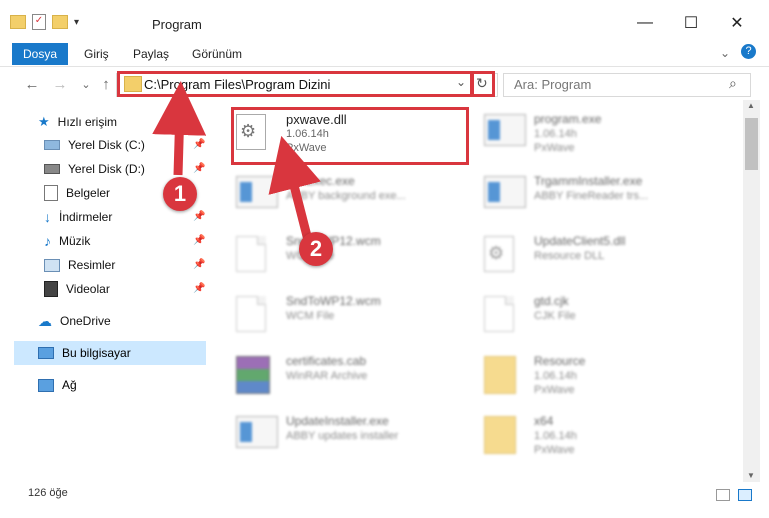 The width and height of the screenshot is (769, 518). I want to click on callout-1: 1, so click(180, 194).